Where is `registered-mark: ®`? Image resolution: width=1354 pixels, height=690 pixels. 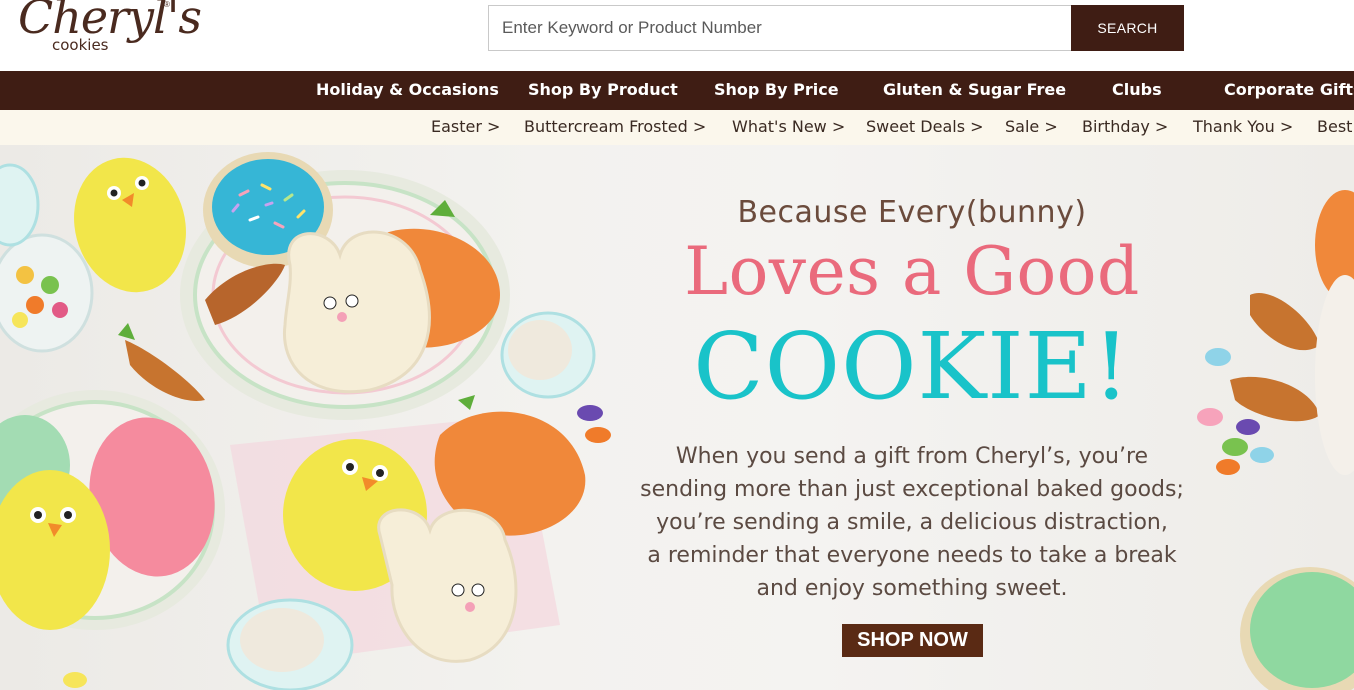 registered-mark: ® is located at coordinates (167, 4).